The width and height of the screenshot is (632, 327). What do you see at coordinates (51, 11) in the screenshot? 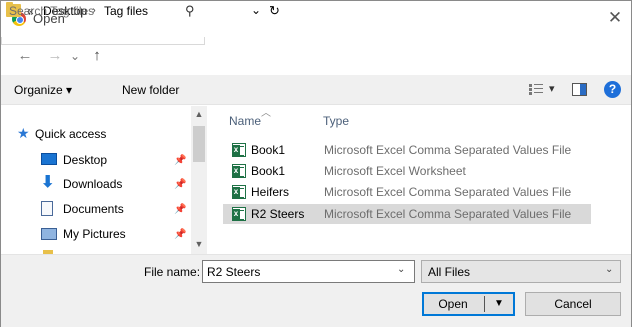
I see `search-input: Search Tag files` at bounding box center [51, 11].